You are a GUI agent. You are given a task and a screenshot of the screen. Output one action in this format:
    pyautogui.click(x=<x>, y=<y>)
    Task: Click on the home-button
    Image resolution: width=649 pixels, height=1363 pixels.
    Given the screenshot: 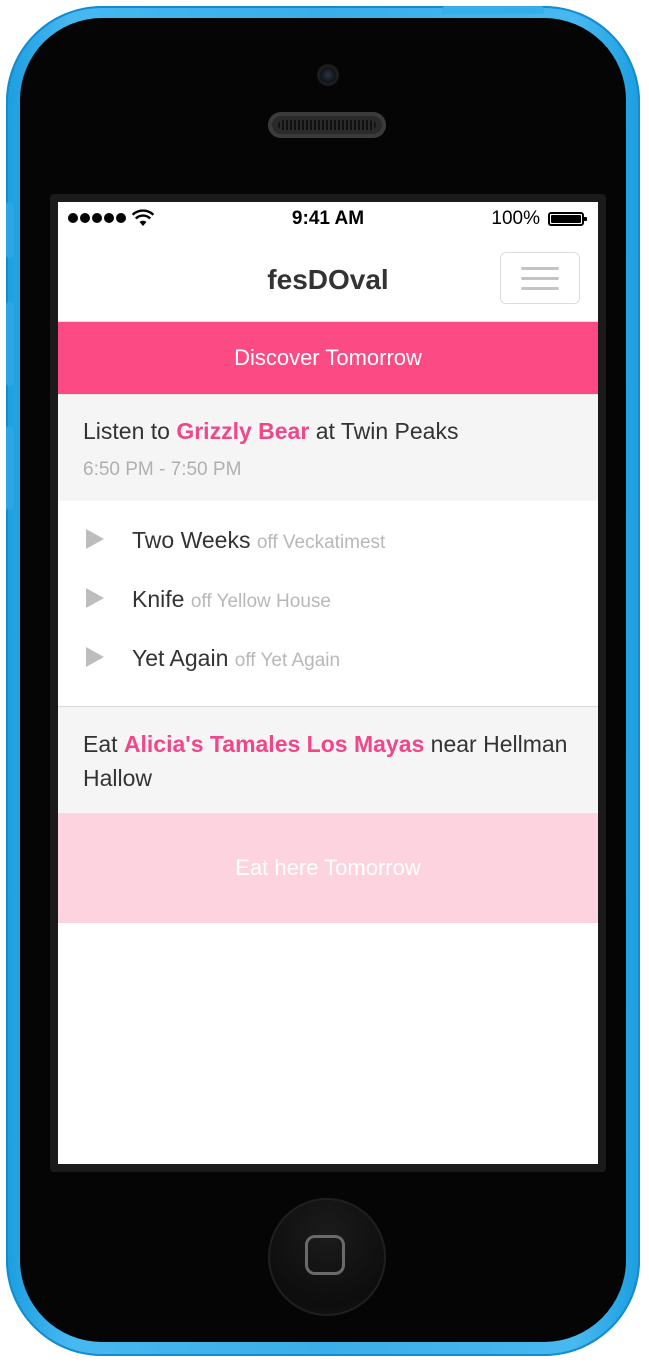 What is the action you would take?
    pyautogui.click(x=327, y=1257)
    